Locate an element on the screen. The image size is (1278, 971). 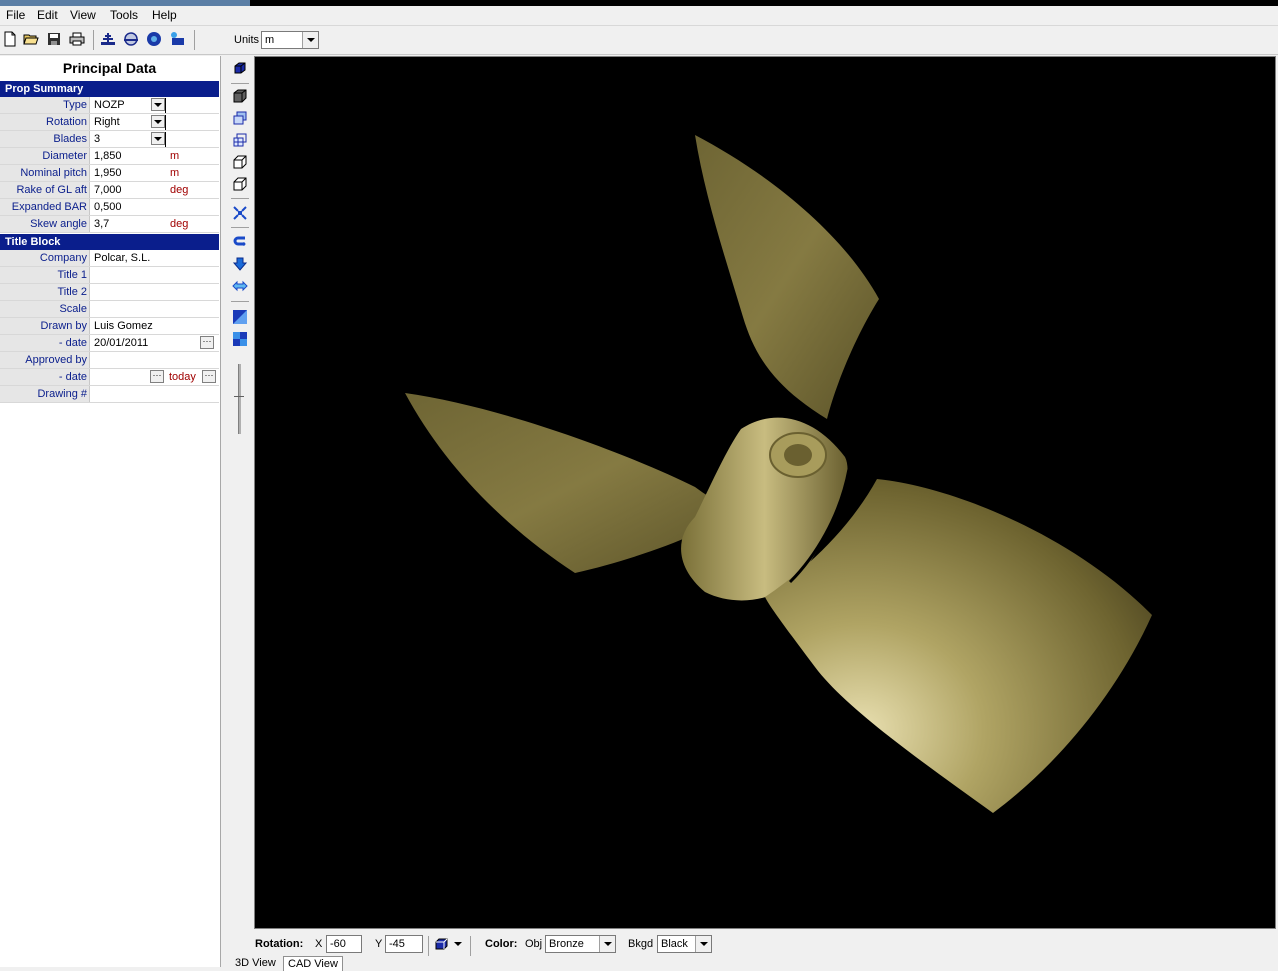
row-approved-by: Approved by is located at coordinates (109, 360).